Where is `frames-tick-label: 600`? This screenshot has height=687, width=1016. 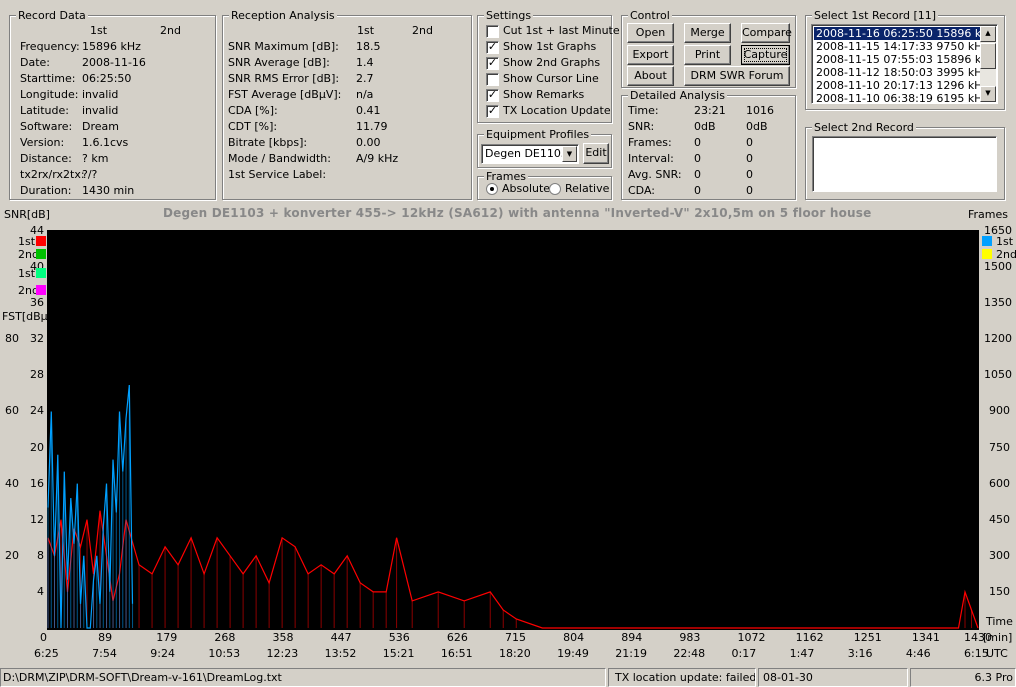 frames-tick-label: 600 is located at coordinates (999, 483).